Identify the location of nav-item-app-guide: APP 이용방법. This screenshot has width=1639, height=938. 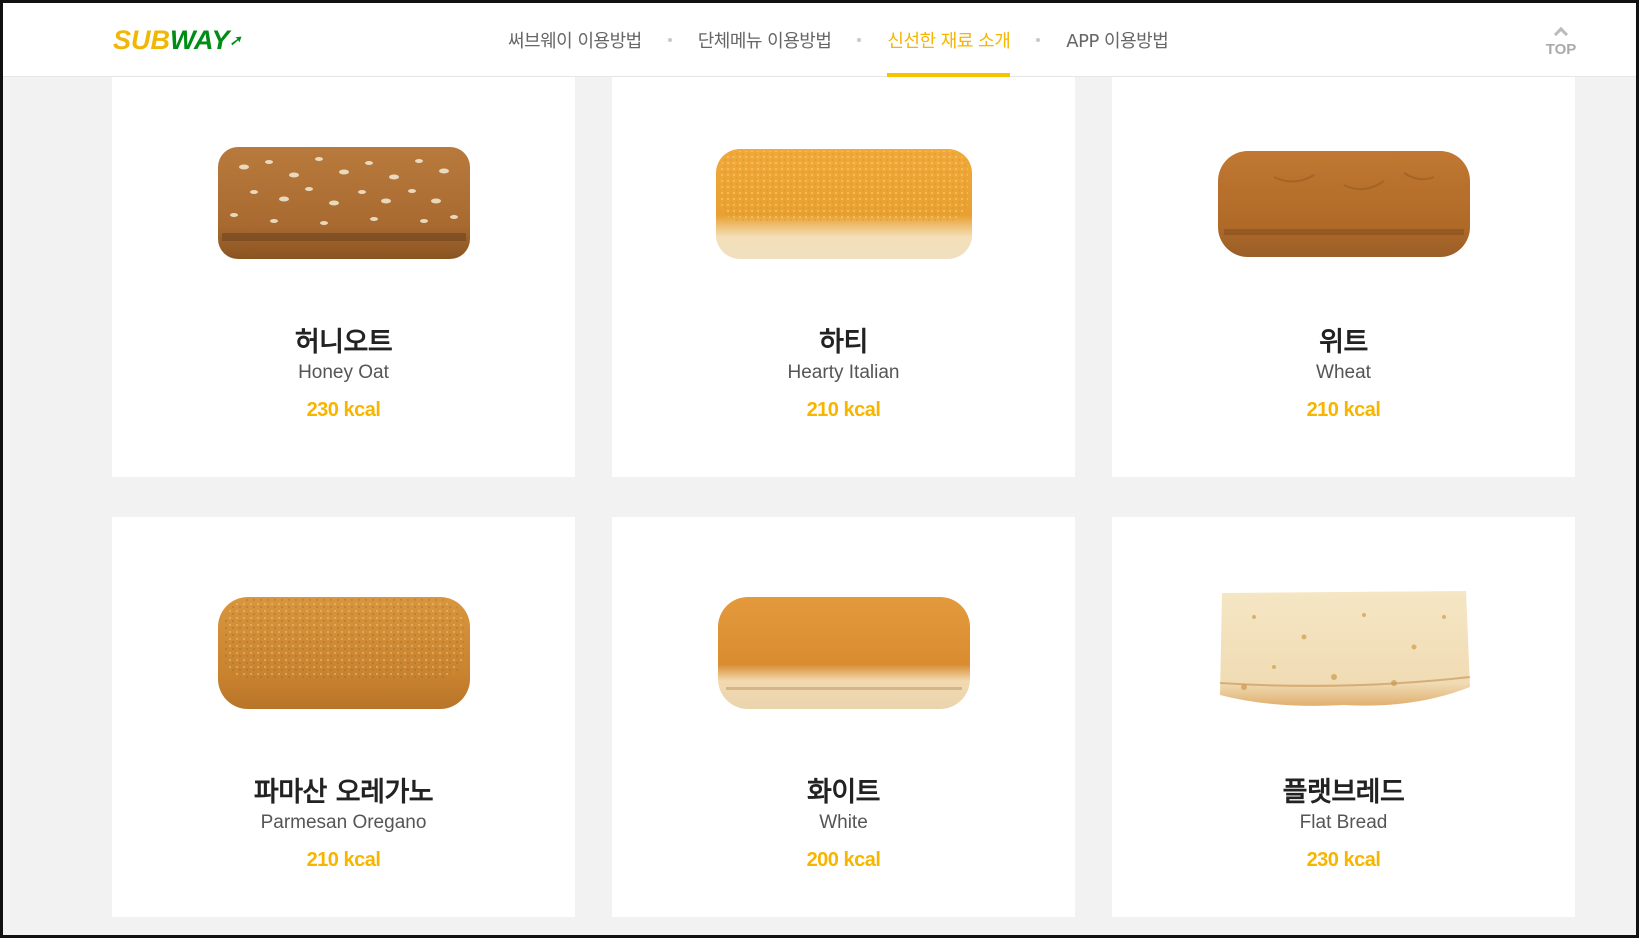
(1117, 40).